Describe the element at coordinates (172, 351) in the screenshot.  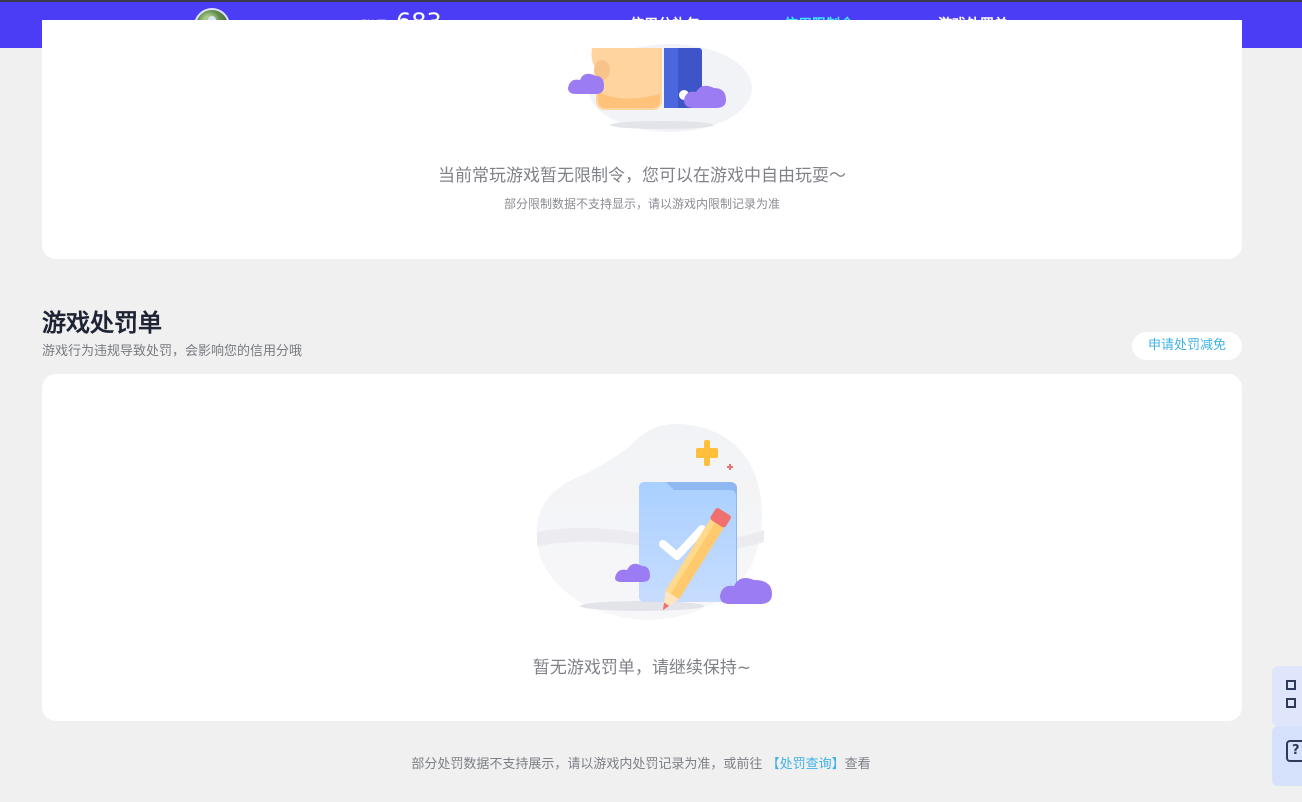
I see `penalty-section-description: 游戏行为违规导致处罚，会影响您的信用分哦` at that location.